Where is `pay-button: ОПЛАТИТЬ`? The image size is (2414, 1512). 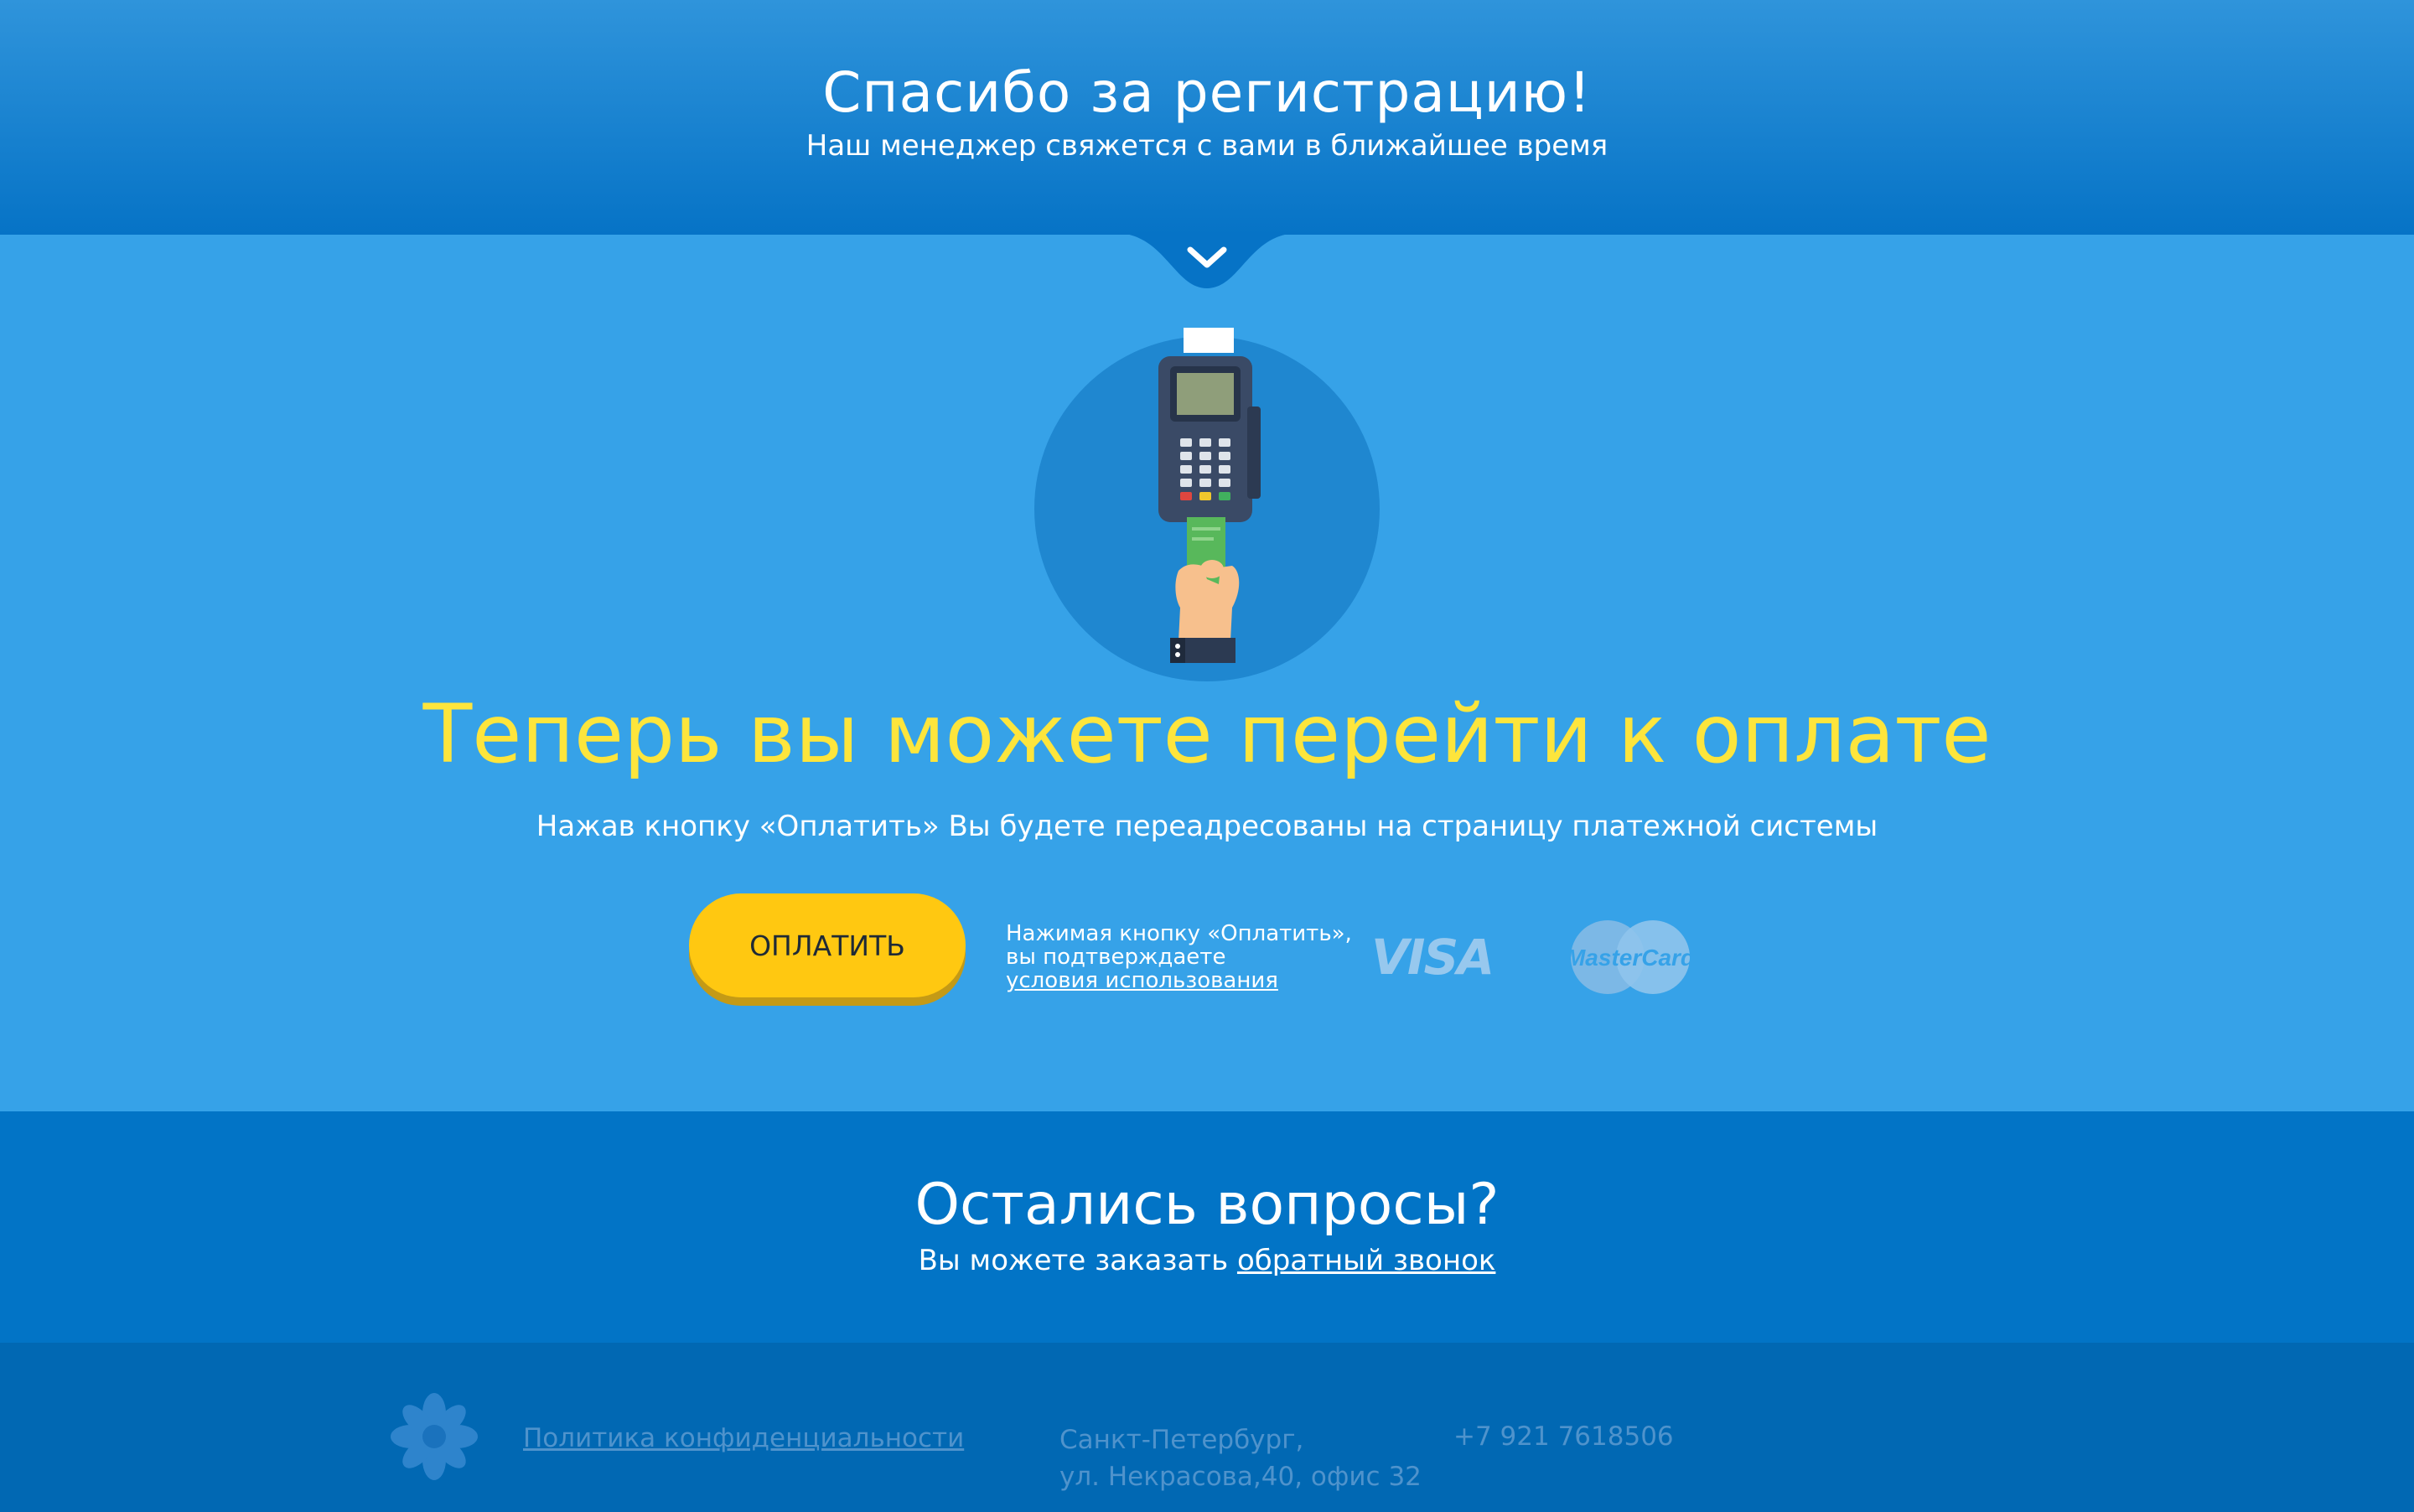 pay-button: ОПЛАТИТЬ is located at coordinates (827, 945).